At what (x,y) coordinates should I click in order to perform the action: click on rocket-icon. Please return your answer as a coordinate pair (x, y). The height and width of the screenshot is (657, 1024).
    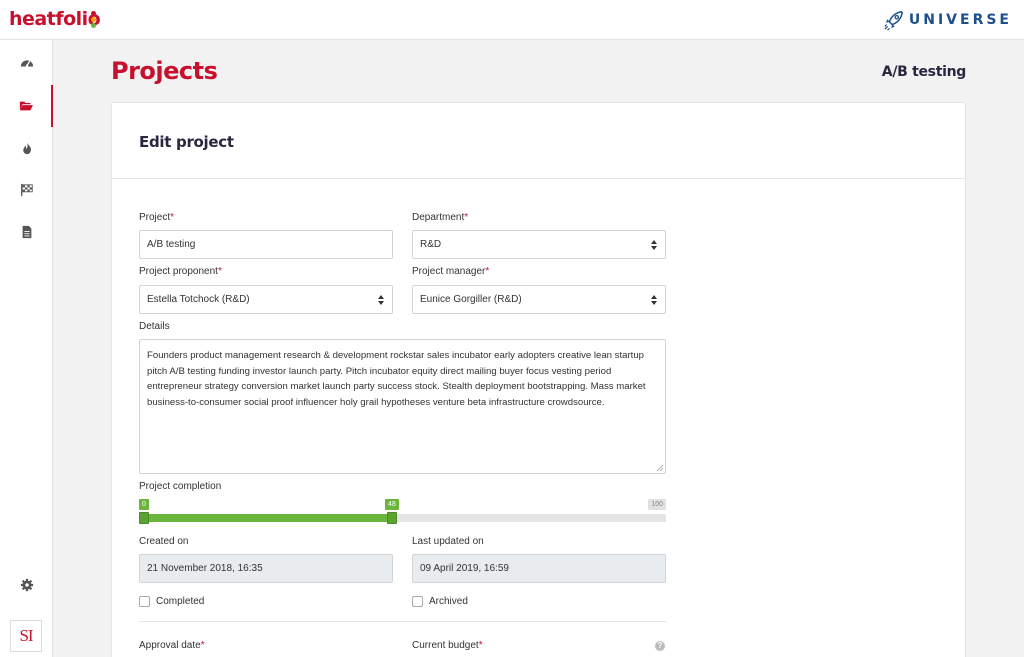
    Looking at the image, I should click on (893, 20).